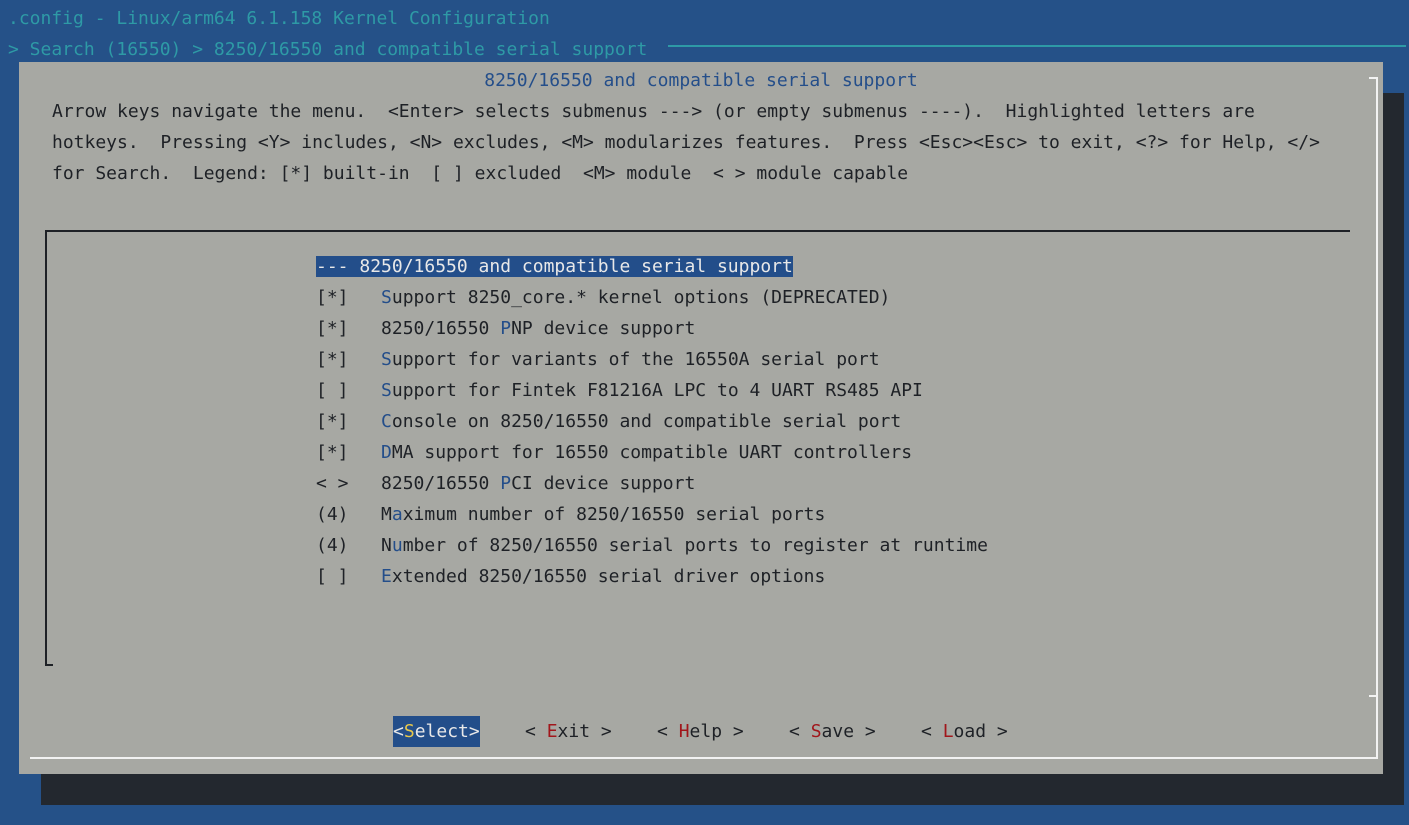 This screenshot has height=825, width=1409. I want to click on menu-box-border-bottom, so click(49, 665).